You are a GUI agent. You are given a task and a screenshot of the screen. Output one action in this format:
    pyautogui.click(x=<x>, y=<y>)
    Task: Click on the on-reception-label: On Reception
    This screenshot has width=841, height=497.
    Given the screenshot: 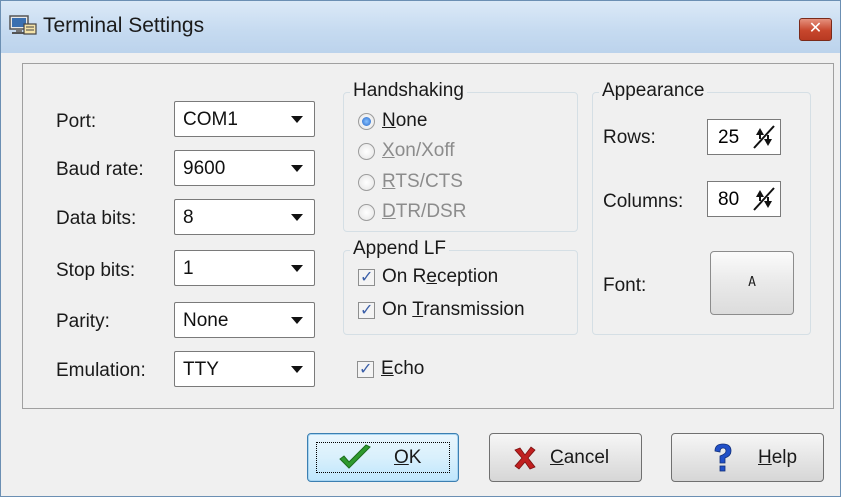 What is the action you would take?
    pyautogui.click(x=440, y=277)
    